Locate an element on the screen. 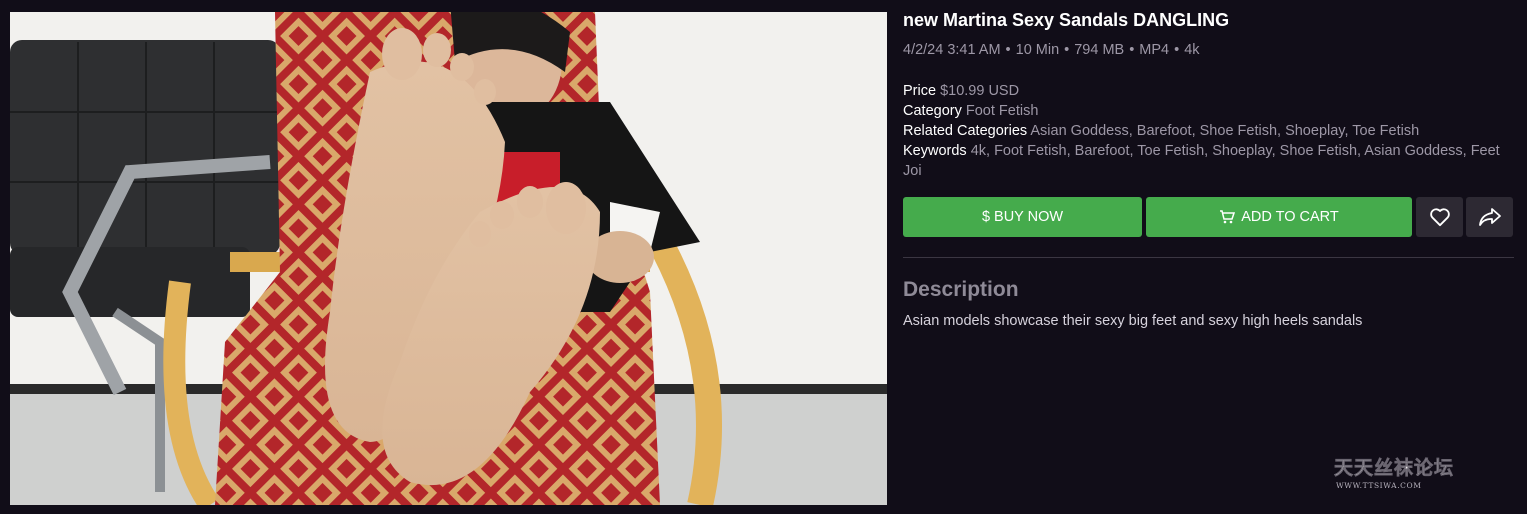 The height and width of the screenshot is (514, 1527). buy-now-button: $ BUY NOW is located at coordinates (1022, 217).